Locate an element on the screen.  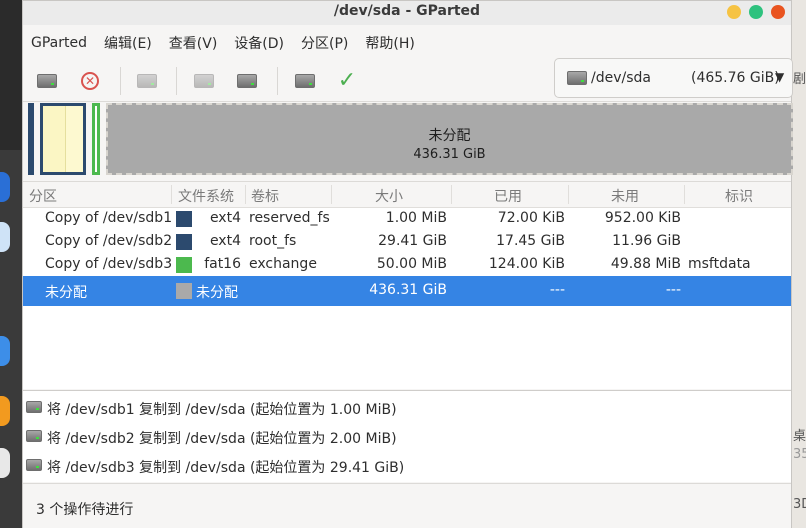
paste-button is located at coordinates (247, 81).